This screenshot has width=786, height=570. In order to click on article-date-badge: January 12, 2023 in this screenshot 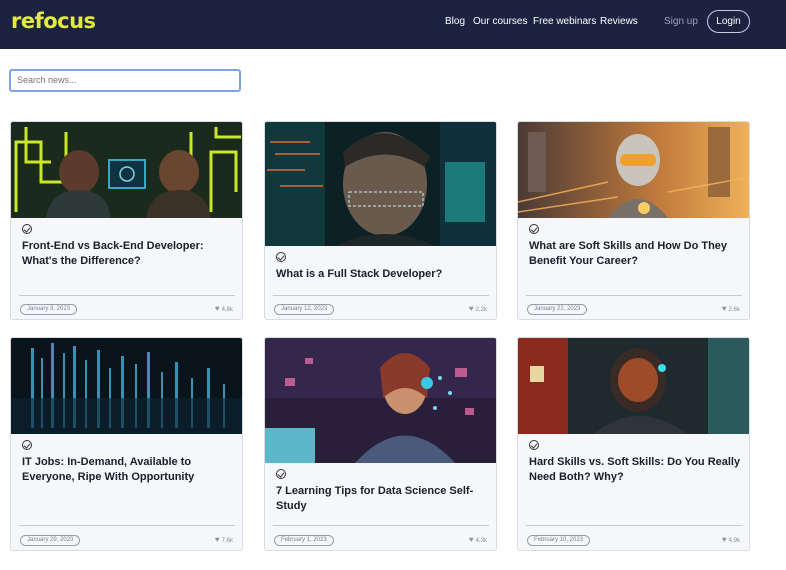, I will do `click(304, 309)`.